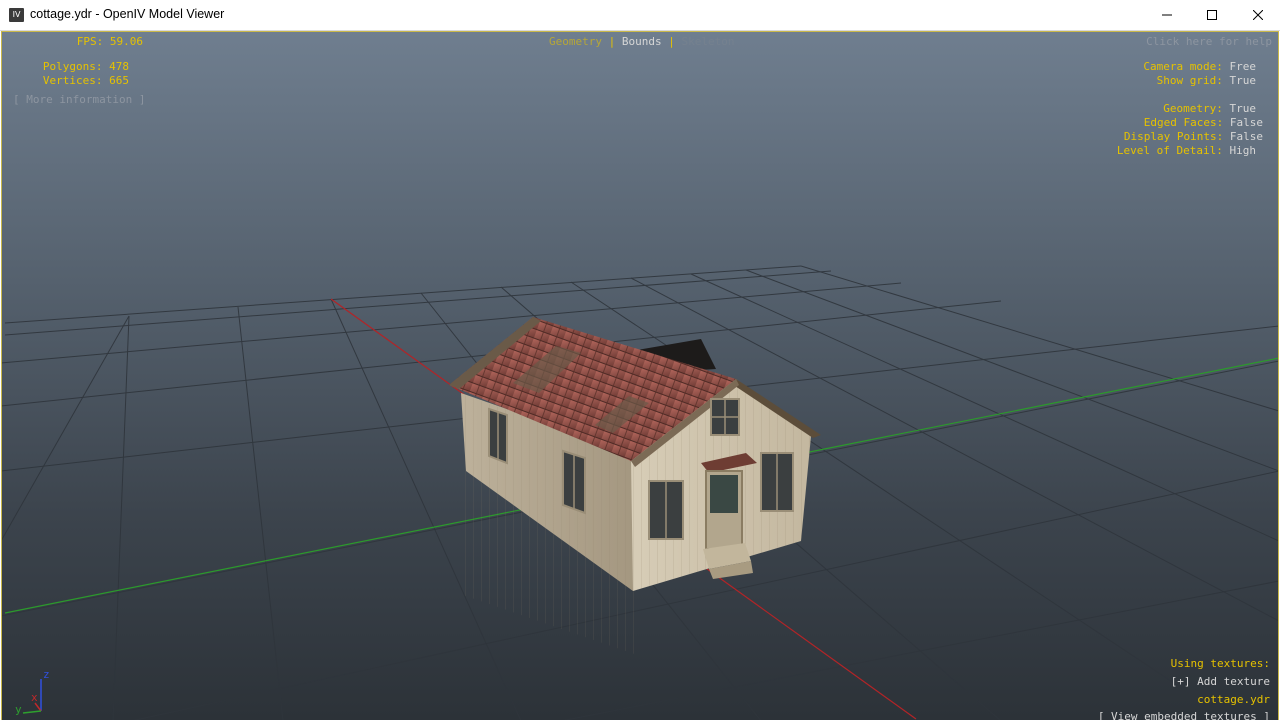 This screenshot has width=1280, height=720. Describe the element at coordinates (46, 674) in the screenshot. I see `gizmo-z-label: z` at that location.